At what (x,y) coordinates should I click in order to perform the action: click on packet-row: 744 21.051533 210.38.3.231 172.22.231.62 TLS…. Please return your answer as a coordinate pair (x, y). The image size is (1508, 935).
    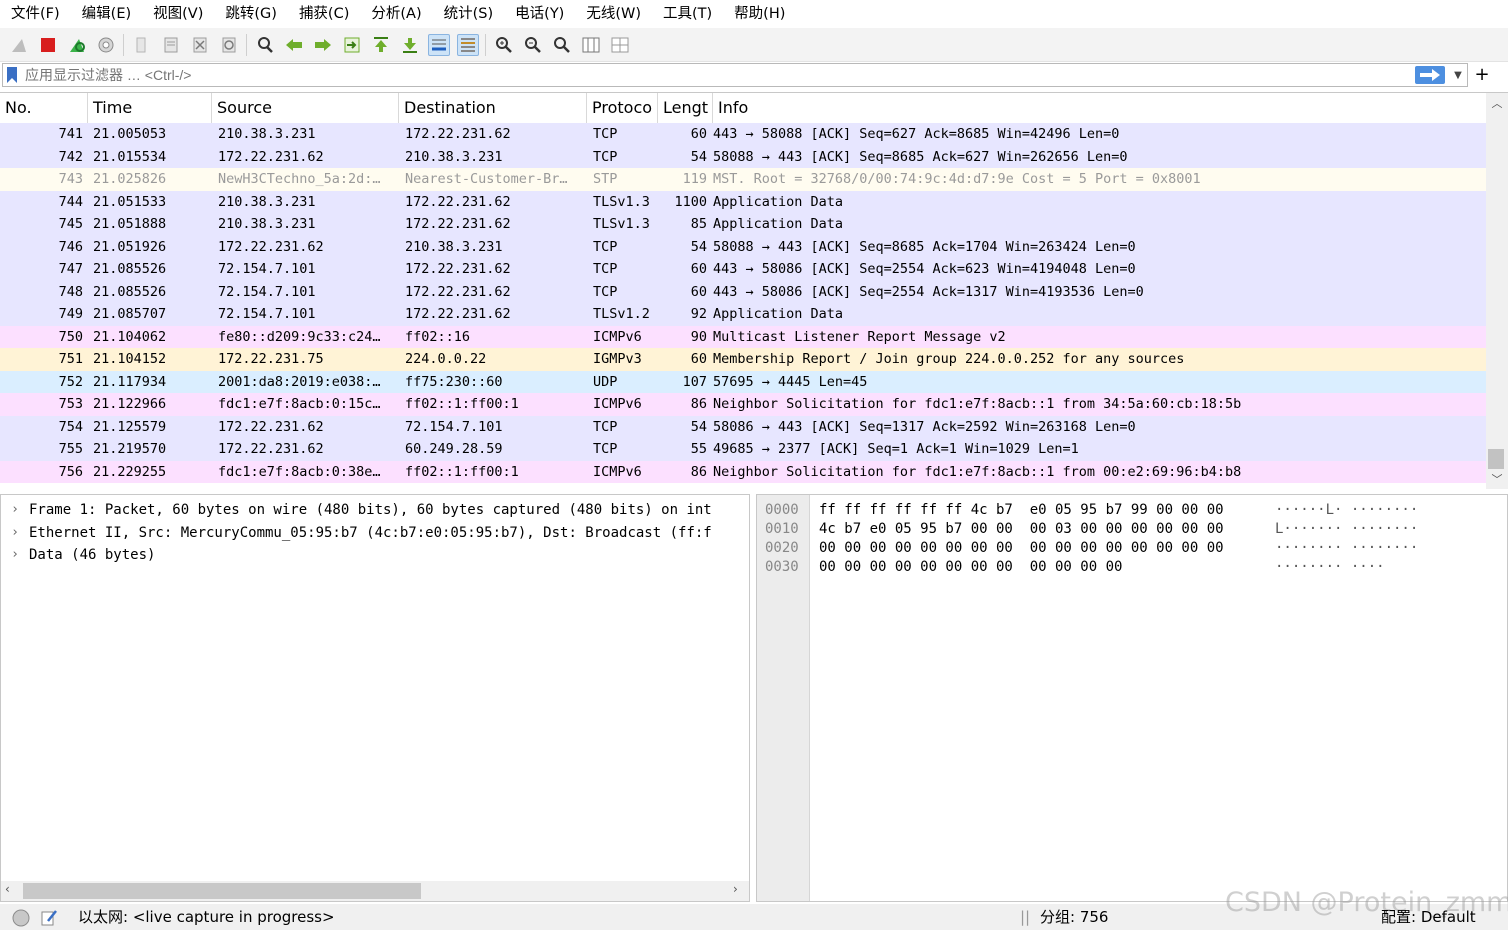
    Looking at the image, I should click on (743, 201).